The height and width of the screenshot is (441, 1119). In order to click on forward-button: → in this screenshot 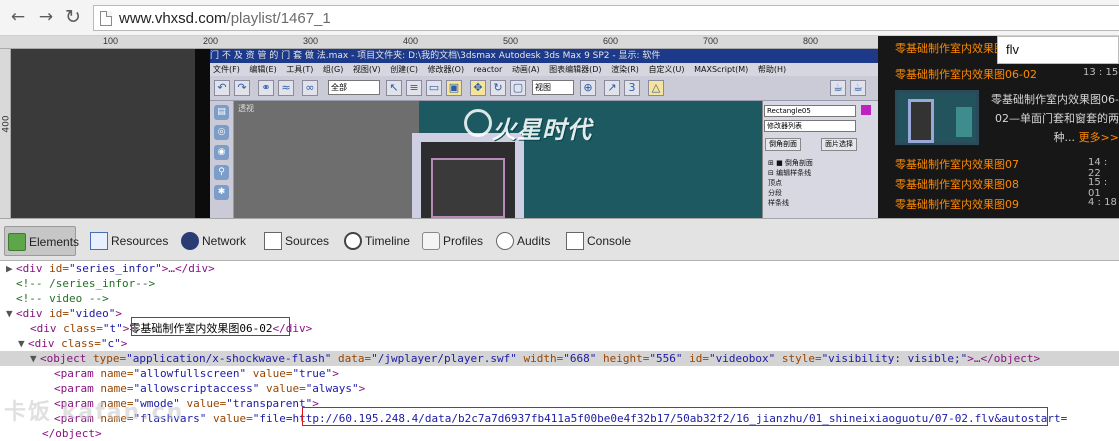, I will do `click(46, 17)`.